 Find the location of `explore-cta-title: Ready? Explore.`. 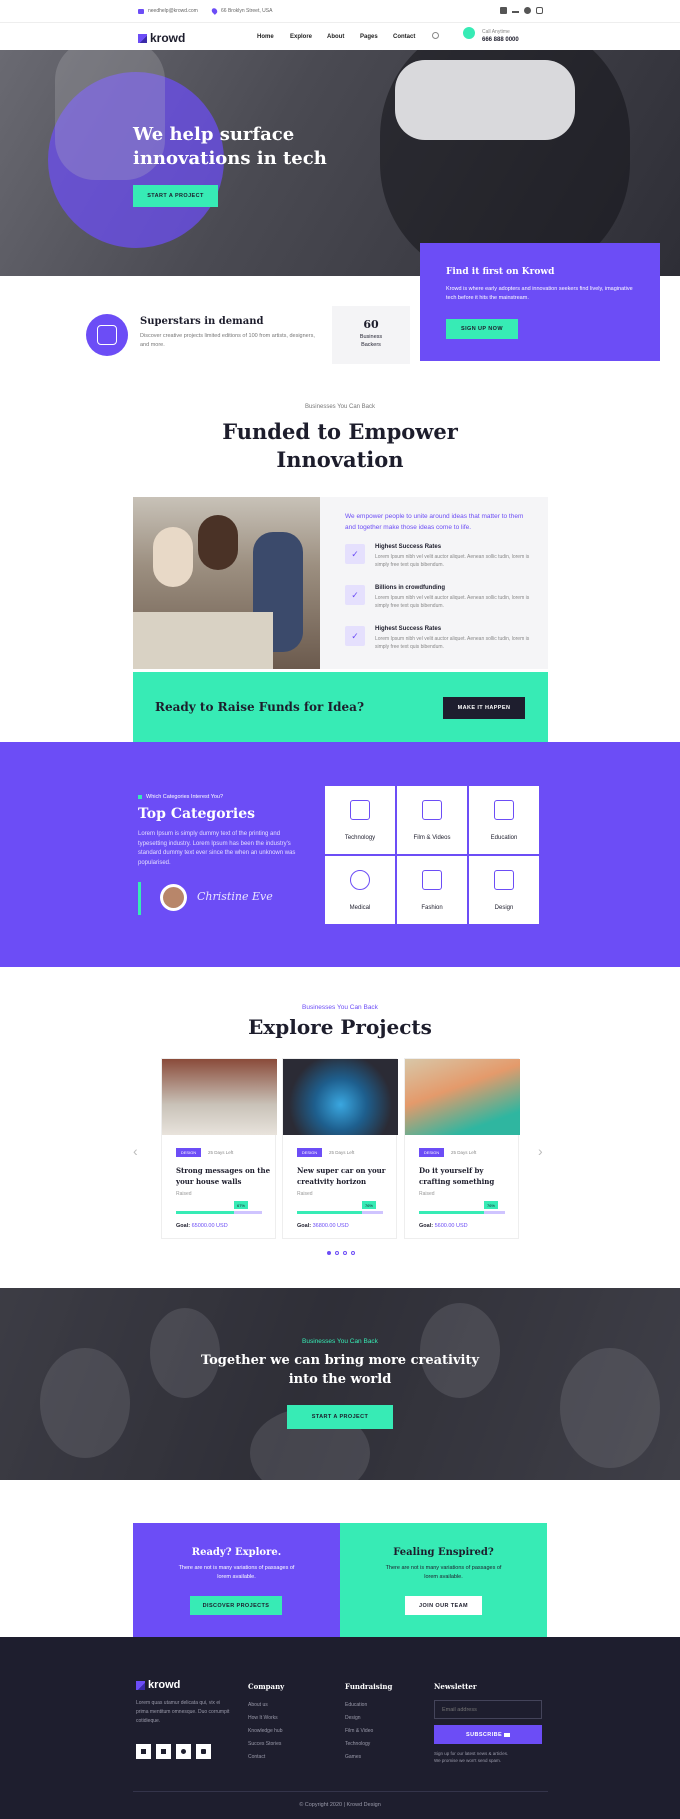

explore-cta-title: Ready? Explore. is located at coordinates (236, 1552).